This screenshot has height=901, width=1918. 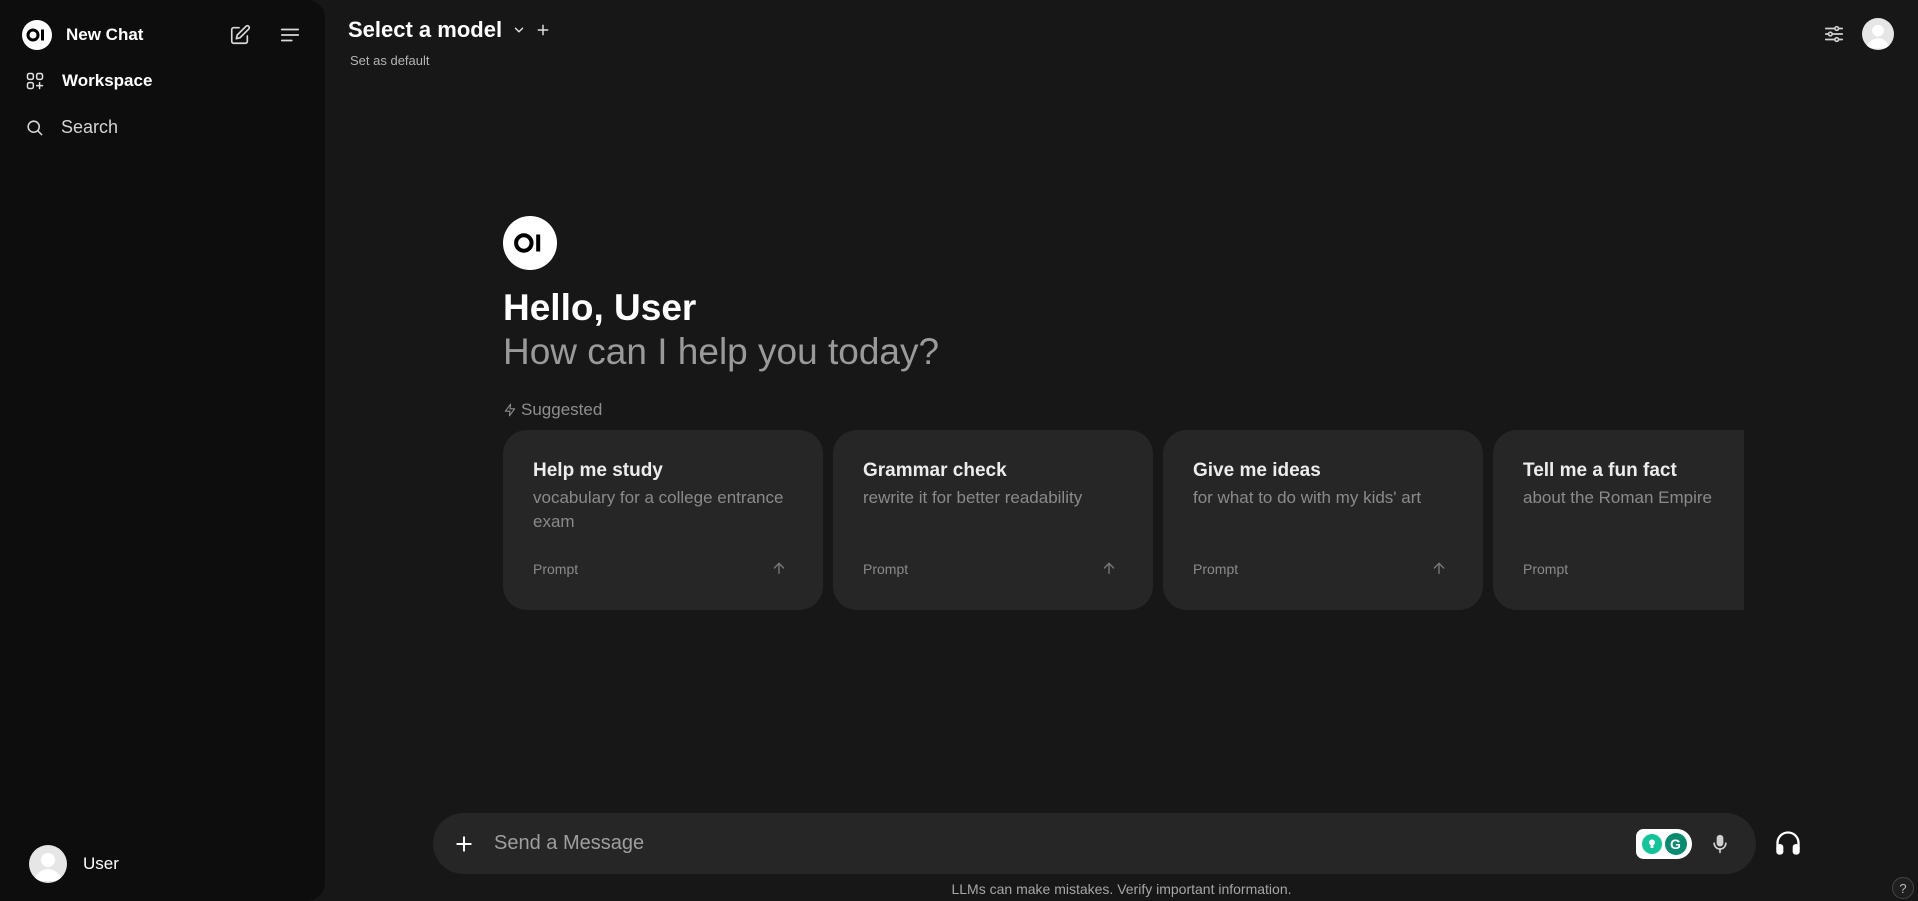 I want to click on model-selector: Select a model, so click(x=449, y=30).